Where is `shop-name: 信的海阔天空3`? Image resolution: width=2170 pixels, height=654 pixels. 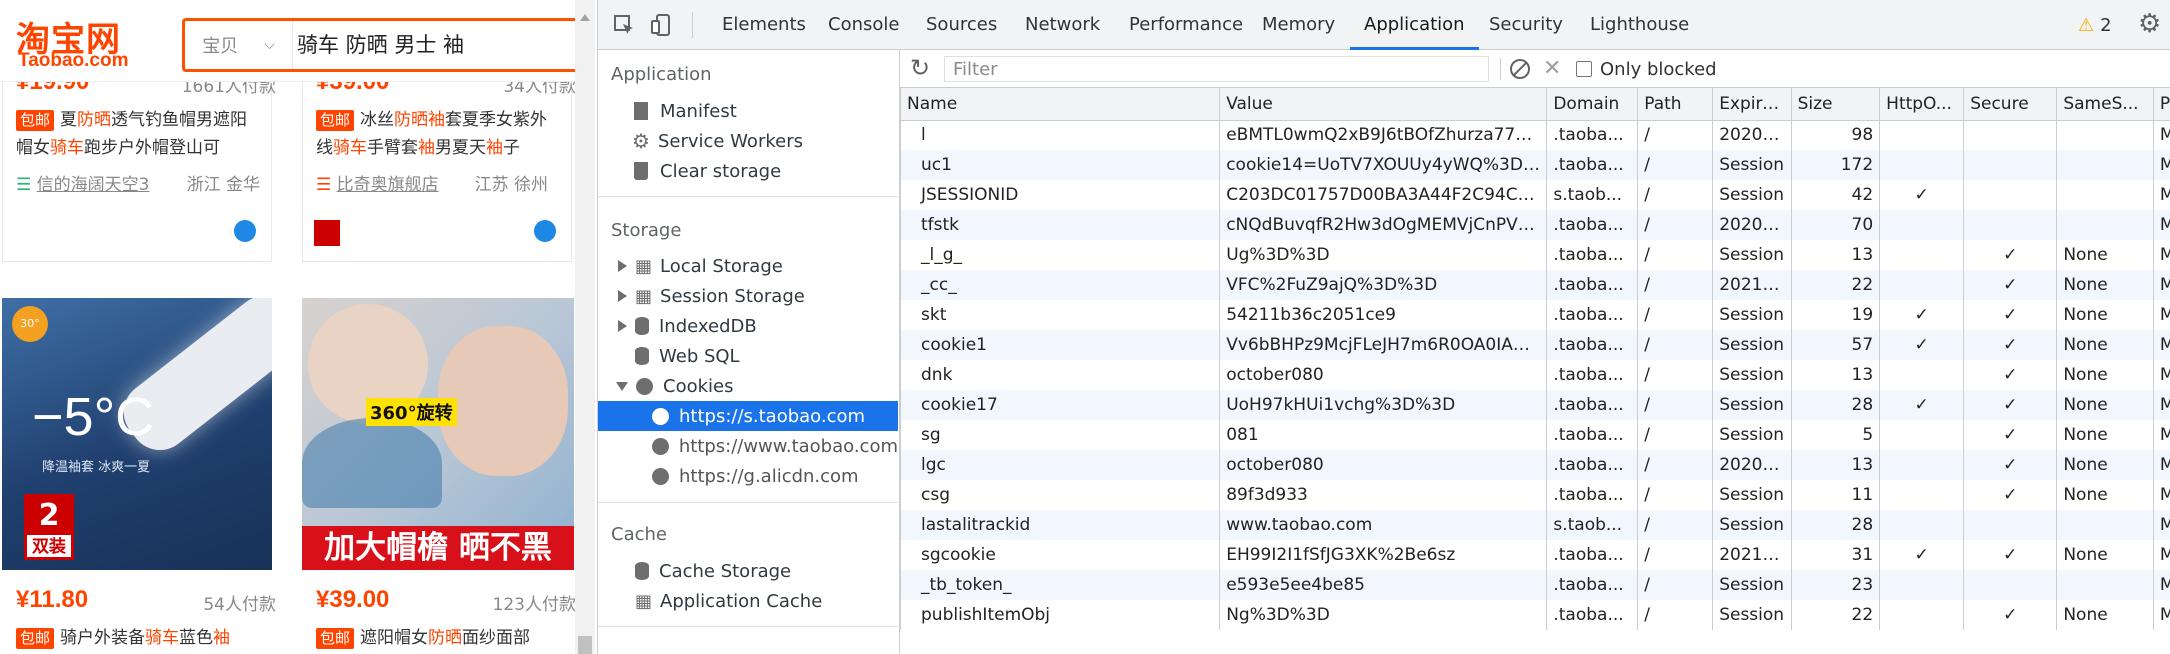
shop-name: 信的海阔天空3 is located at coordinates (93, 185).